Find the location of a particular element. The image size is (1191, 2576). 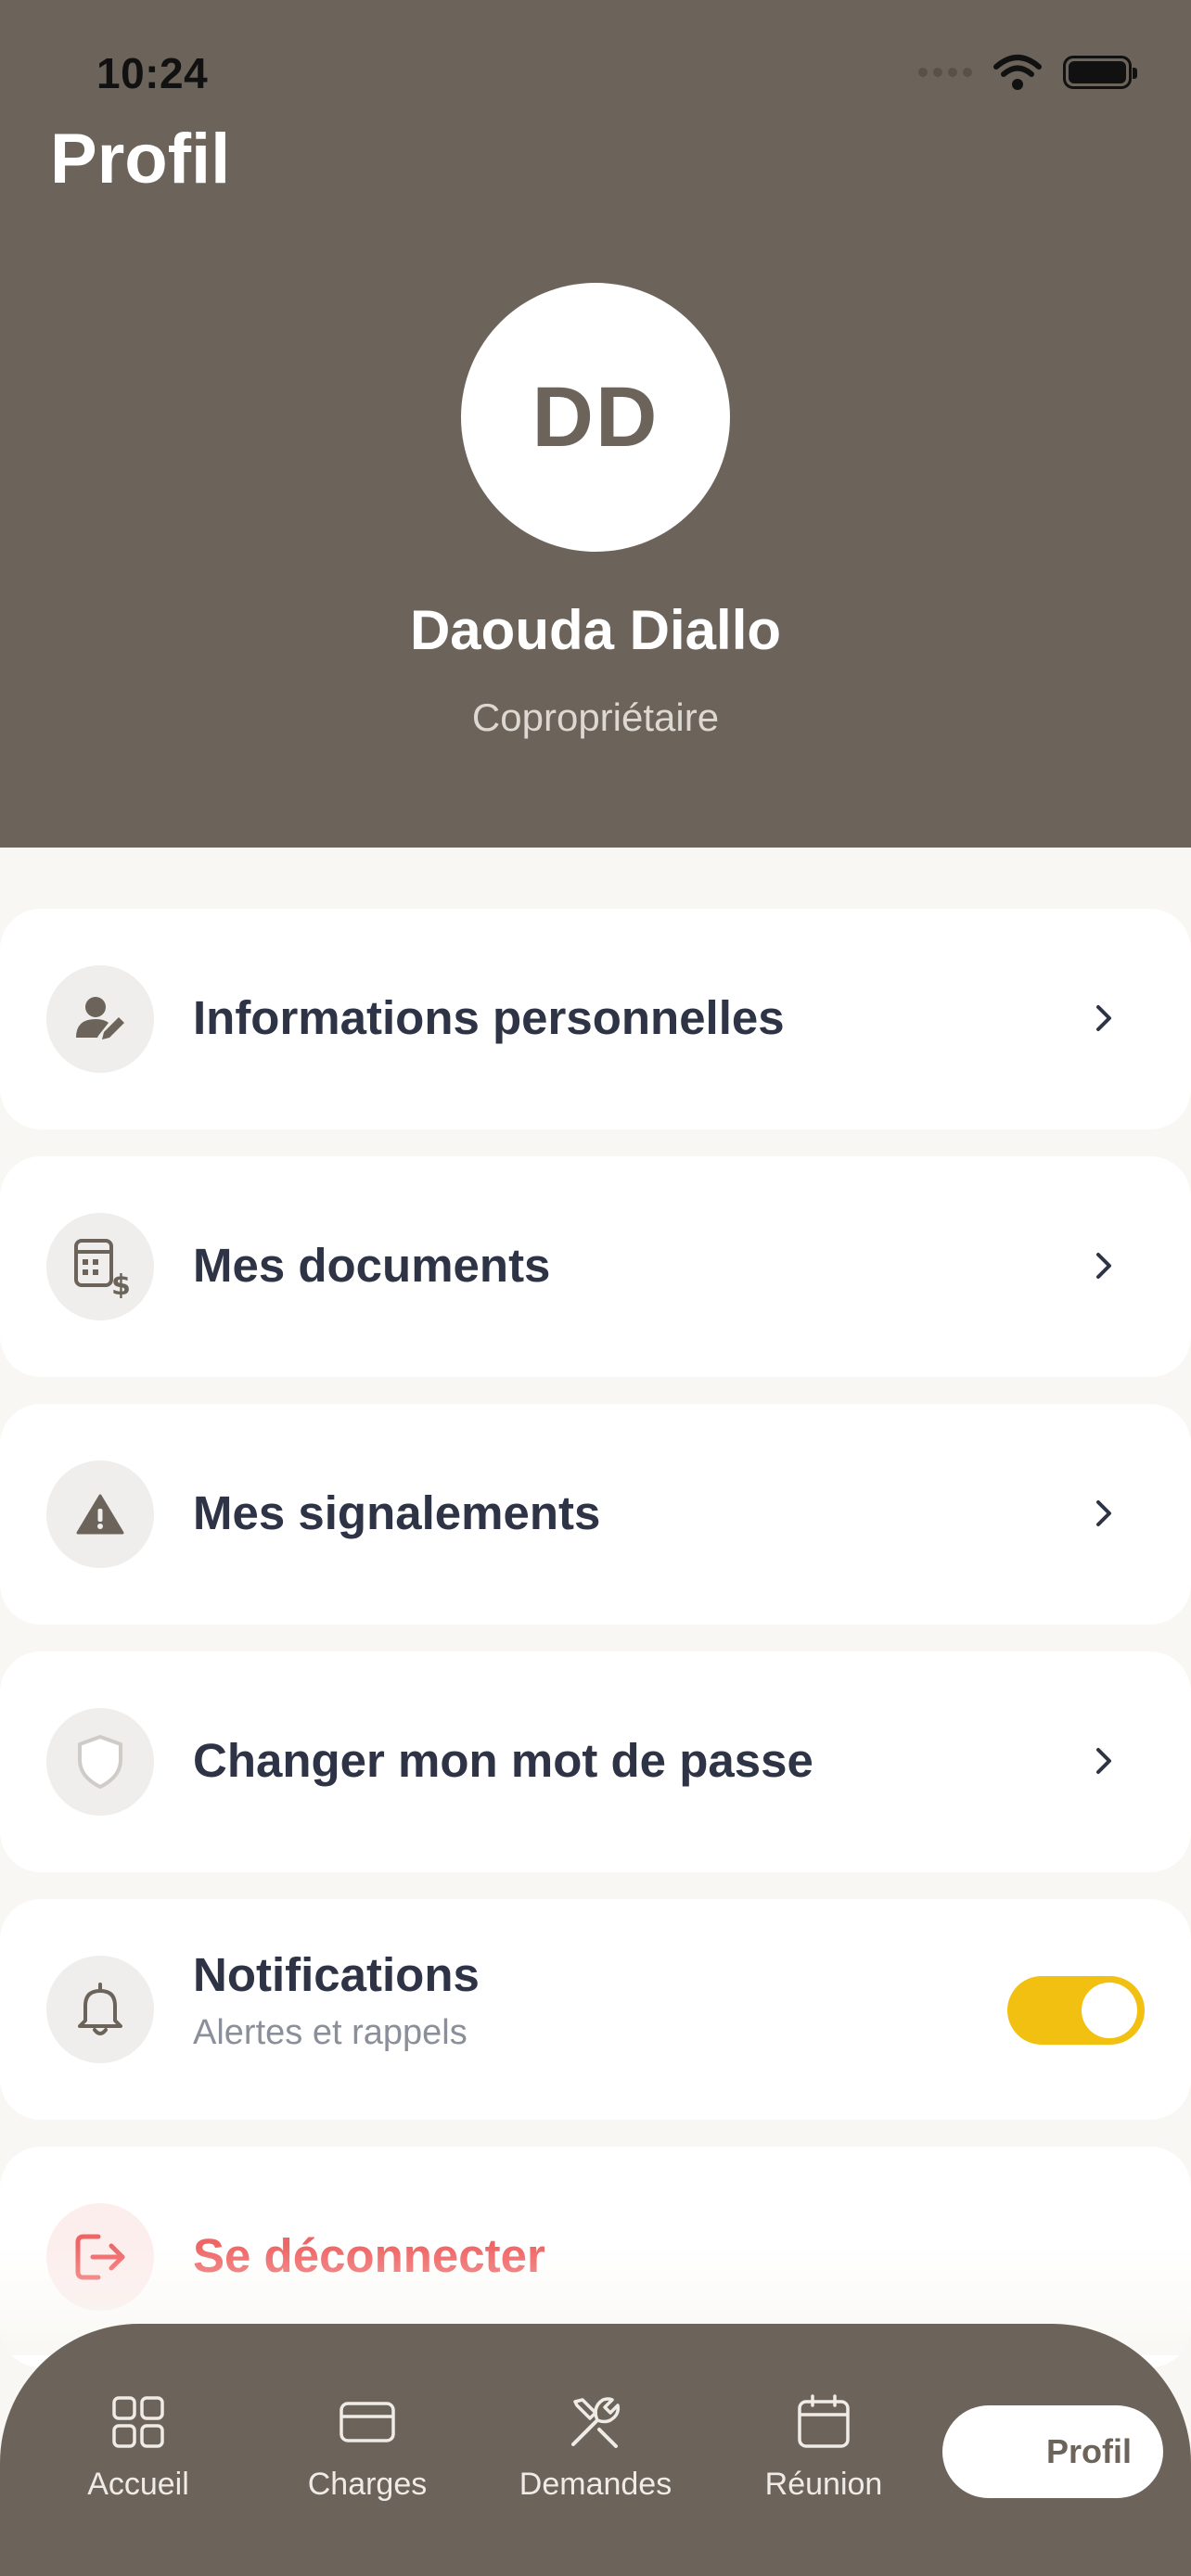

tab-accueil: Accueil is located at coordinates (138, 2447).